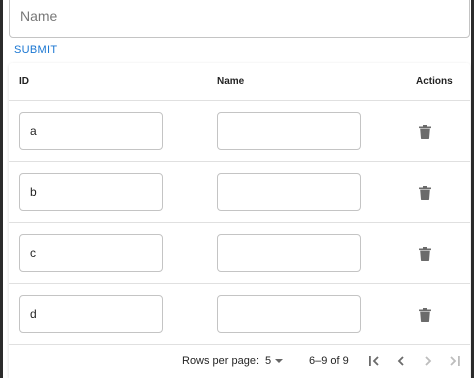  Describe the element at coordinates (221, 361) in the screenshot. I see `rows-per-page-label: Rows per page:` at that location.